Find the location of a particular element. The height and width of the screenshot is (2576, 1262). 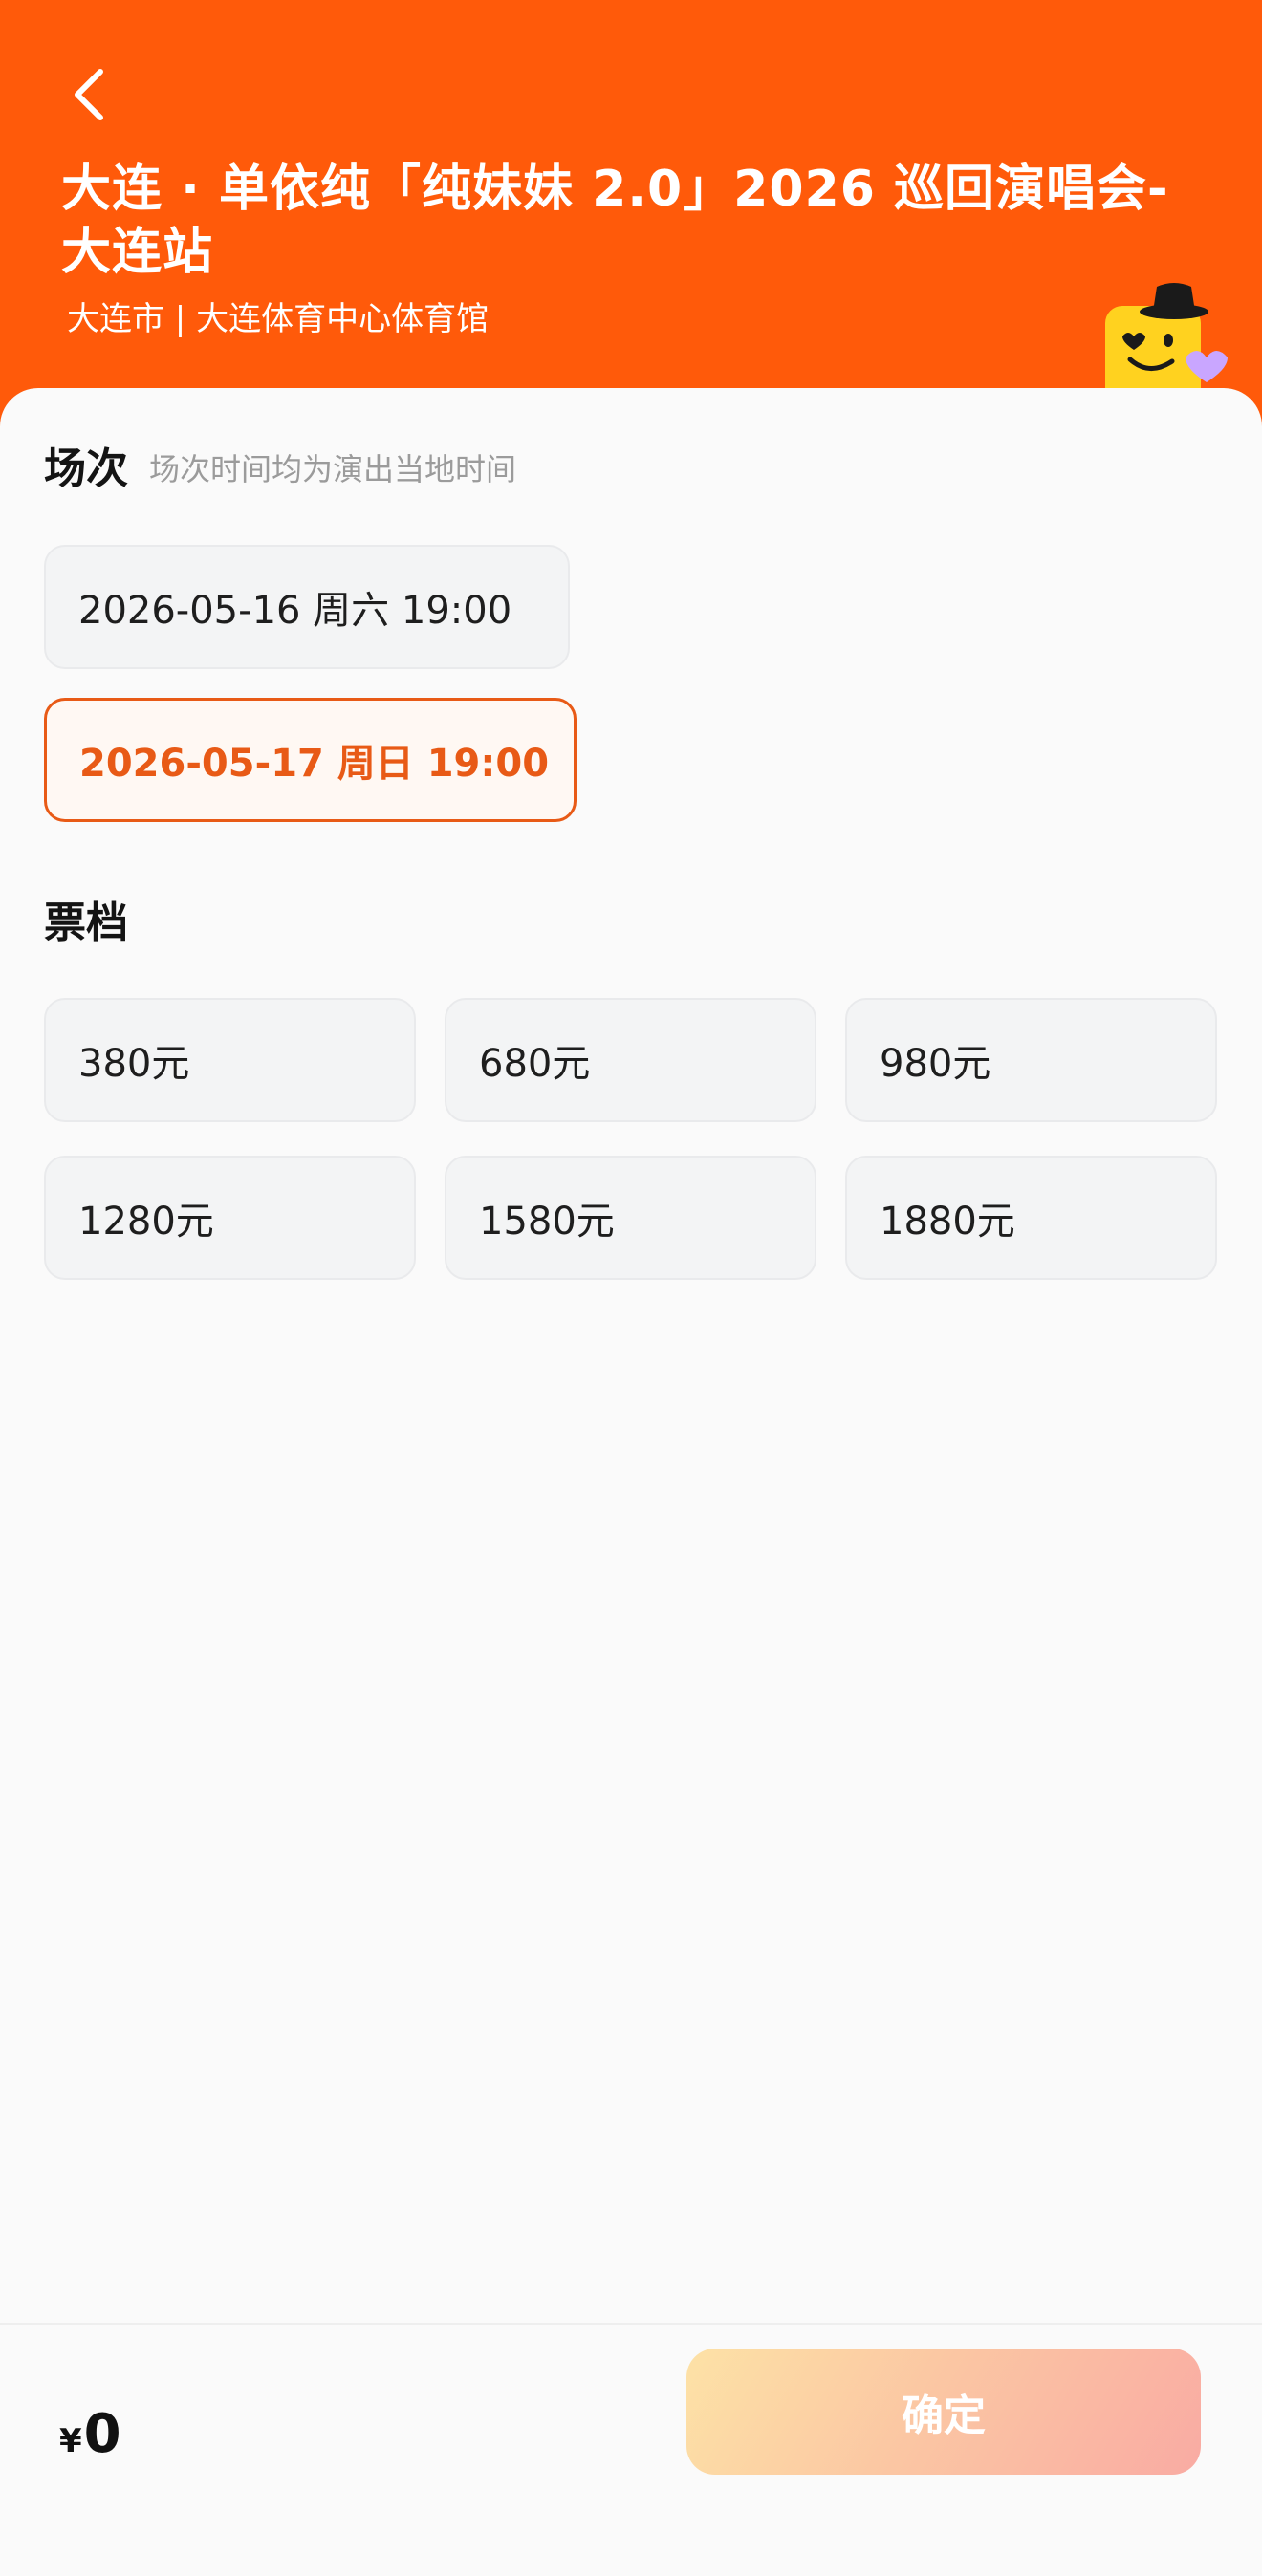

event-venue: 大连市 | 大连体育中心体育馆 is located at coordinates (278, 319).